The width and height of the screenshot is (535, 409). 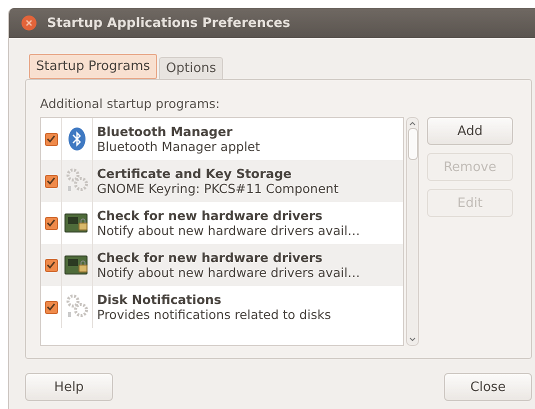 What do you see at coordinates (168, 23) in the screenshot?
I see `window-title: Startup Applications Preferences` at bounding box center [168, 23].